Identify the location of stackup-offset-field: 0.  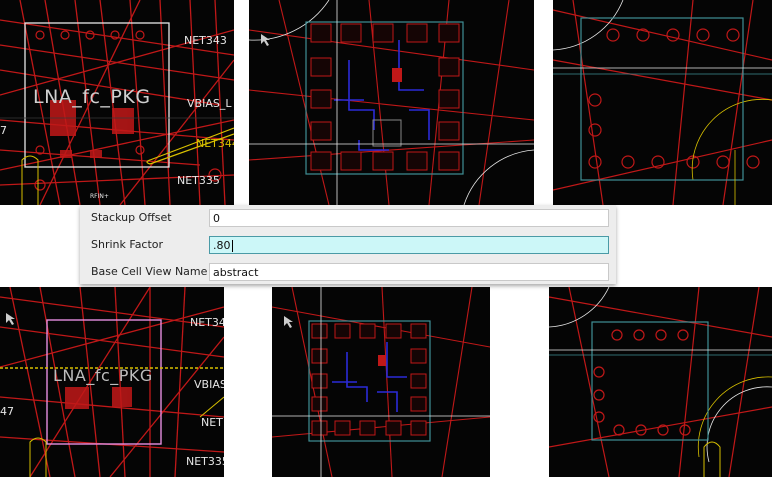
(409, 218).